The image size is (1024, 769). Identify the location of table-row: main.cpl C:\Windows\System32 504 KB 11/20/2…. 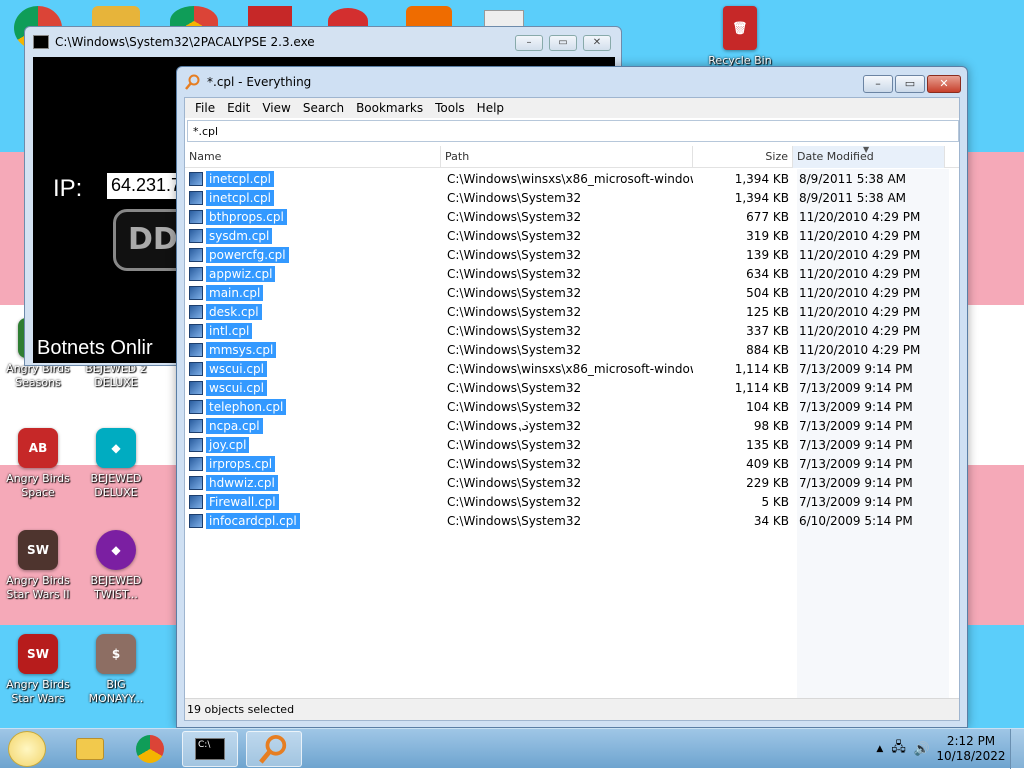
(572, 292).